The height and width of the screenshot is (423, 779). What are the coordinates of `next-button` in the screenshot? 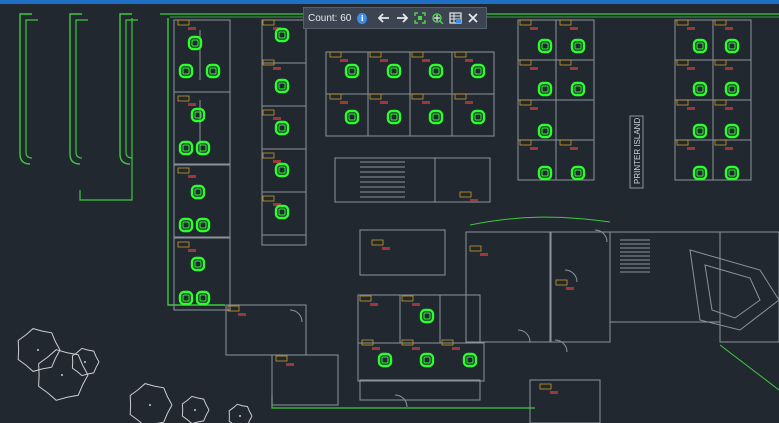 It's located at (402, 18).